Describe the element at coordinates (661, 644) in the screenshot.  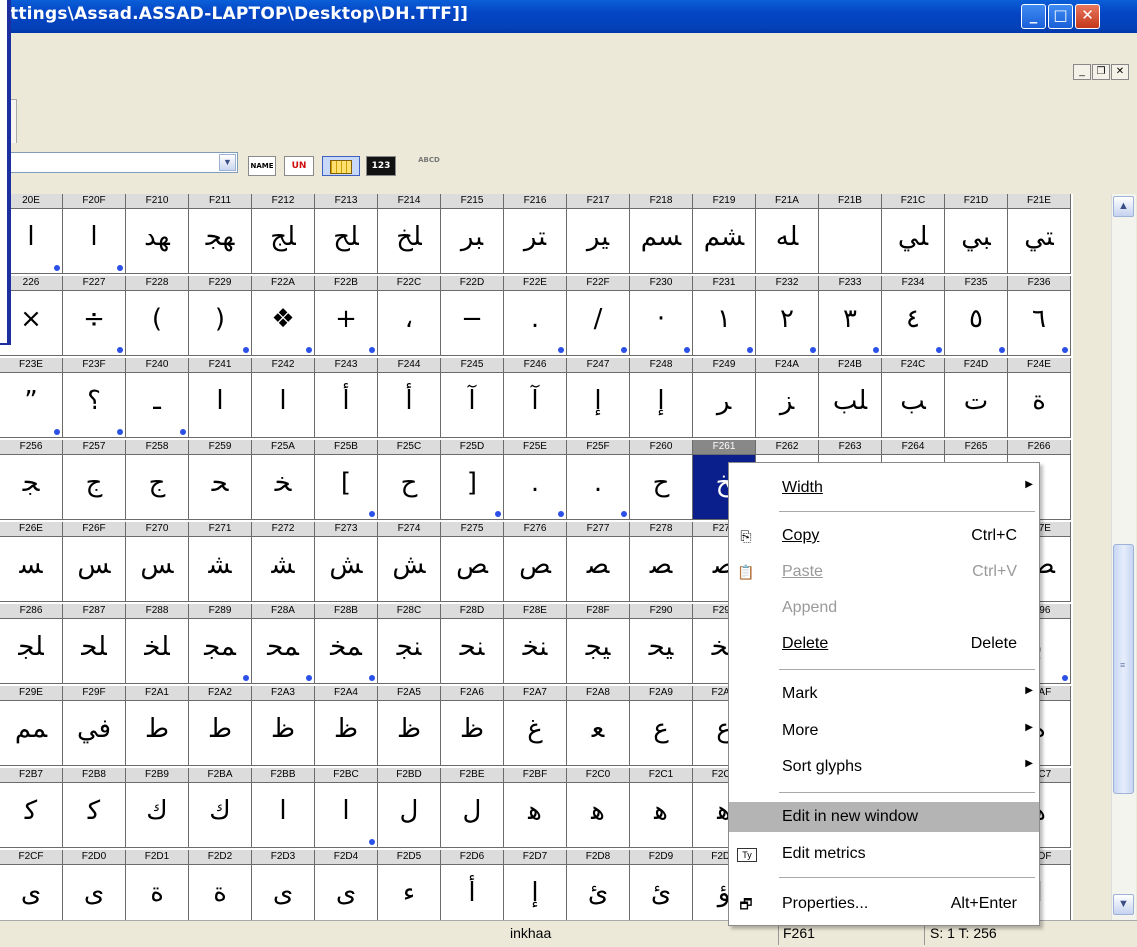
I see `glyph-cell: F290 ﻴﺤ` at that location.